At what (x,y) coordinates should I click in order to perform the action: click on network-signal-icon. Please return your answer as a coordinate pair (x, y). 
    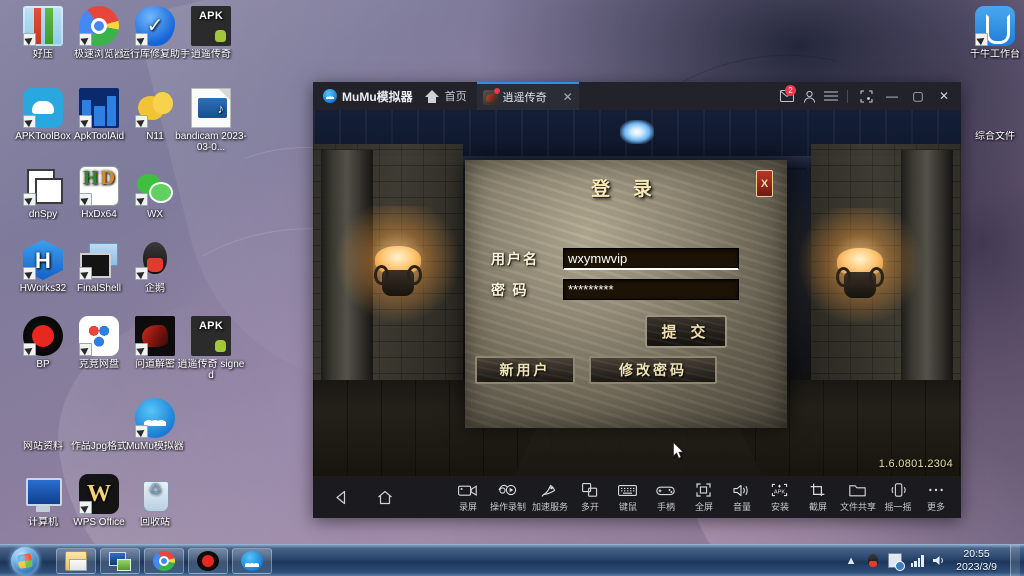
    Looking at the image, I should click on (917, 561).